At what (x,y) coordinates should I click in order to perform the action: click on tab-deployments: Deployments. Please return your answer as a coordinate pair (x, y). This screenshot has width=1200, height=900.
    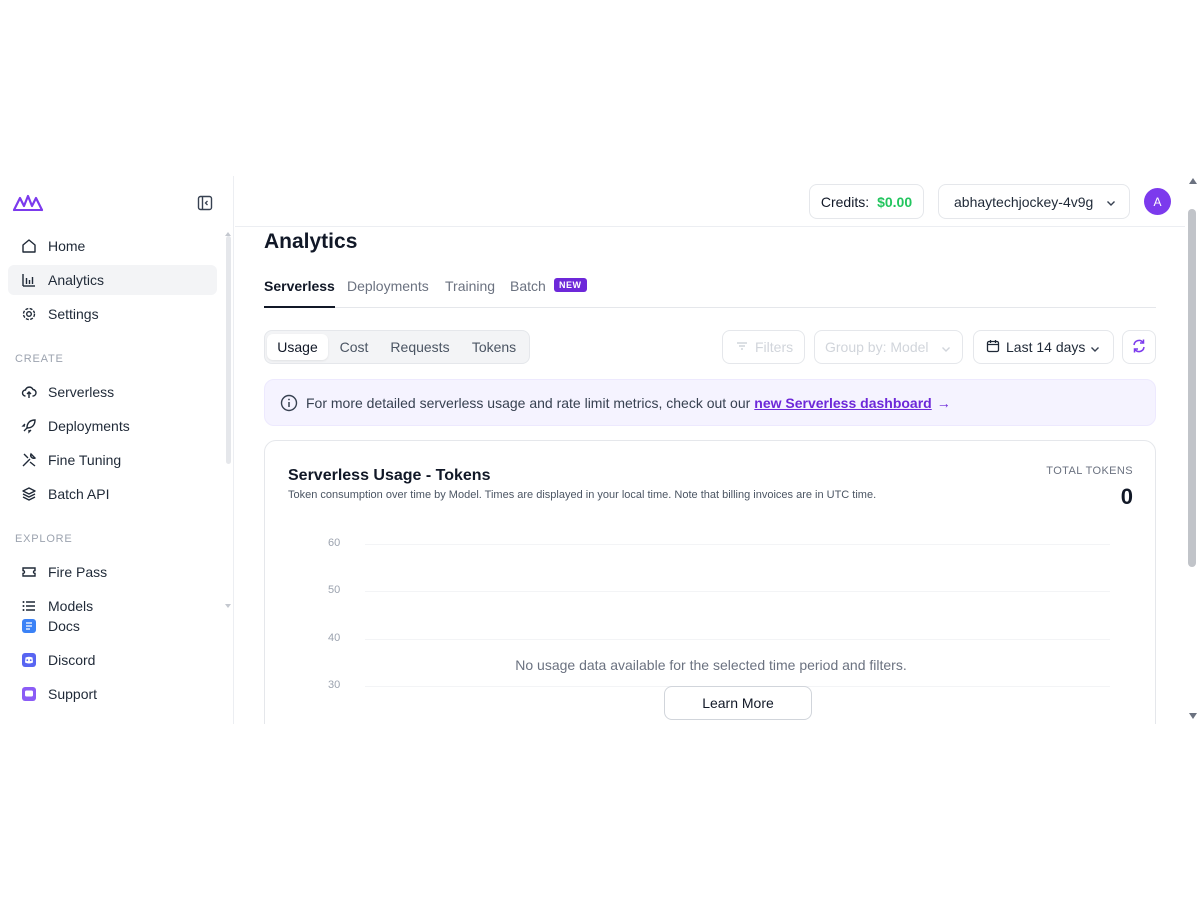
    Looking at the image, I should click on (388, 293).